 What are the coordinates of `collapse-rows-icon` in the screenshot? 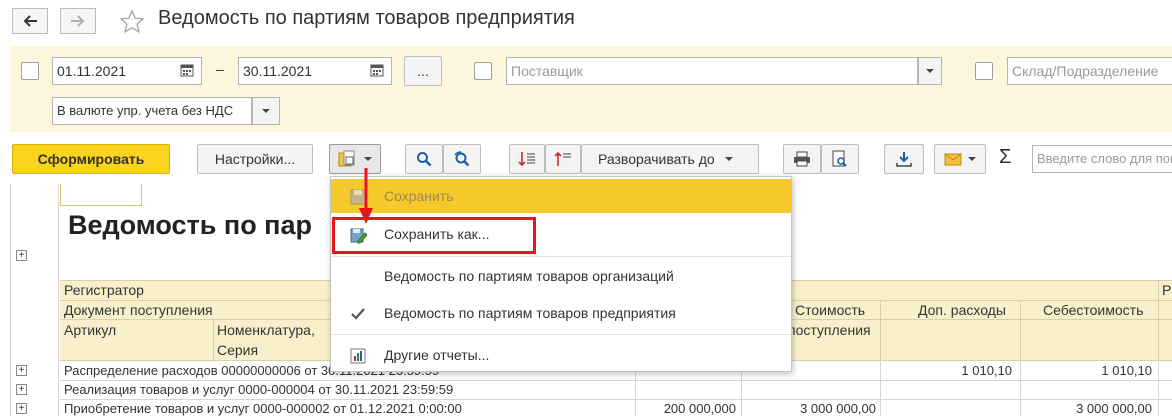 It's located at (562, 158).